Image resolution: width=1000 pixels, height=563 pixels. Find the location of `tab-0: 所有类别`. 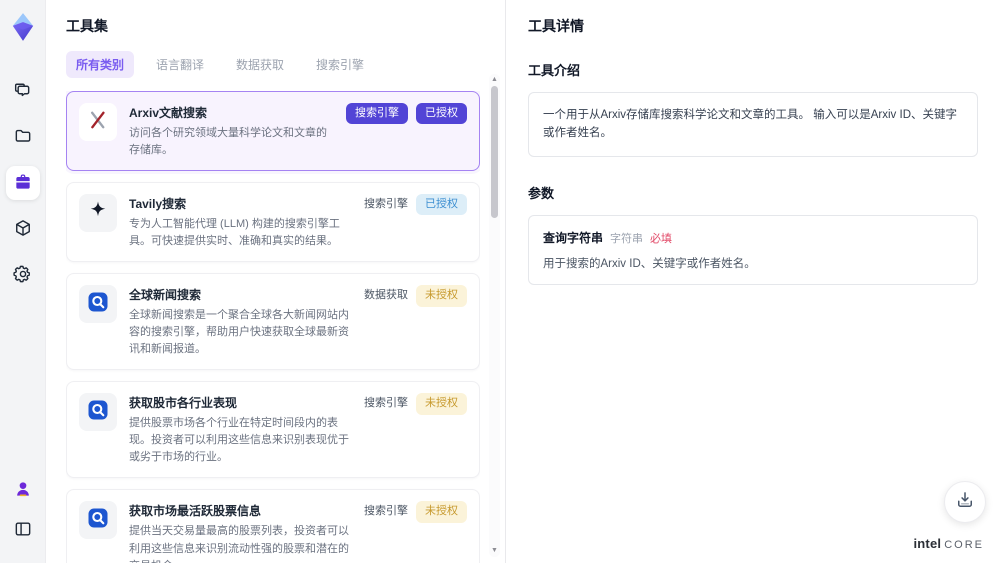

tab-0: 所有类别 is located at coordinates (100, 64).